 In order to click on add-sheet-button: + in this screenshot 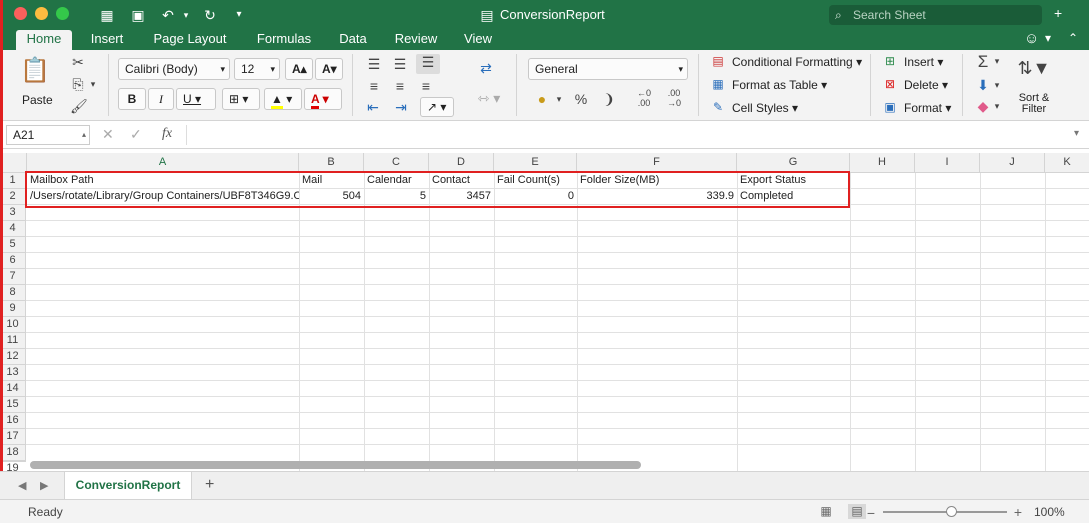, I will do `click(209, 485)`.